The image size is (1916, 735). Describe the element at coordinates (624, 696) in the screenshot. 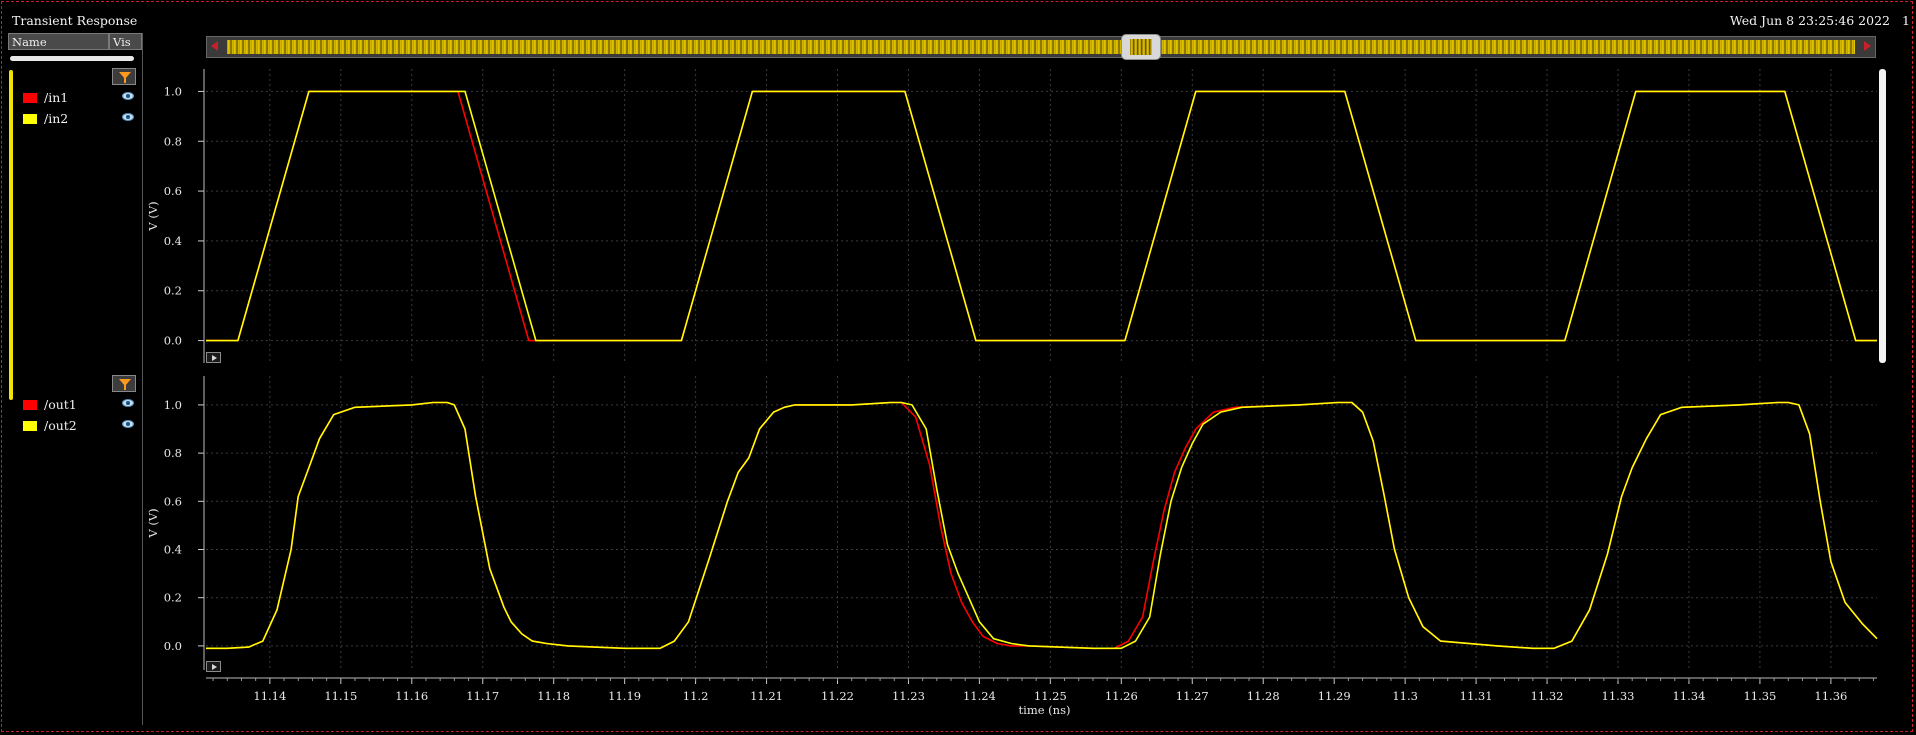

I see `x-tick-label: 11.19` at that location.